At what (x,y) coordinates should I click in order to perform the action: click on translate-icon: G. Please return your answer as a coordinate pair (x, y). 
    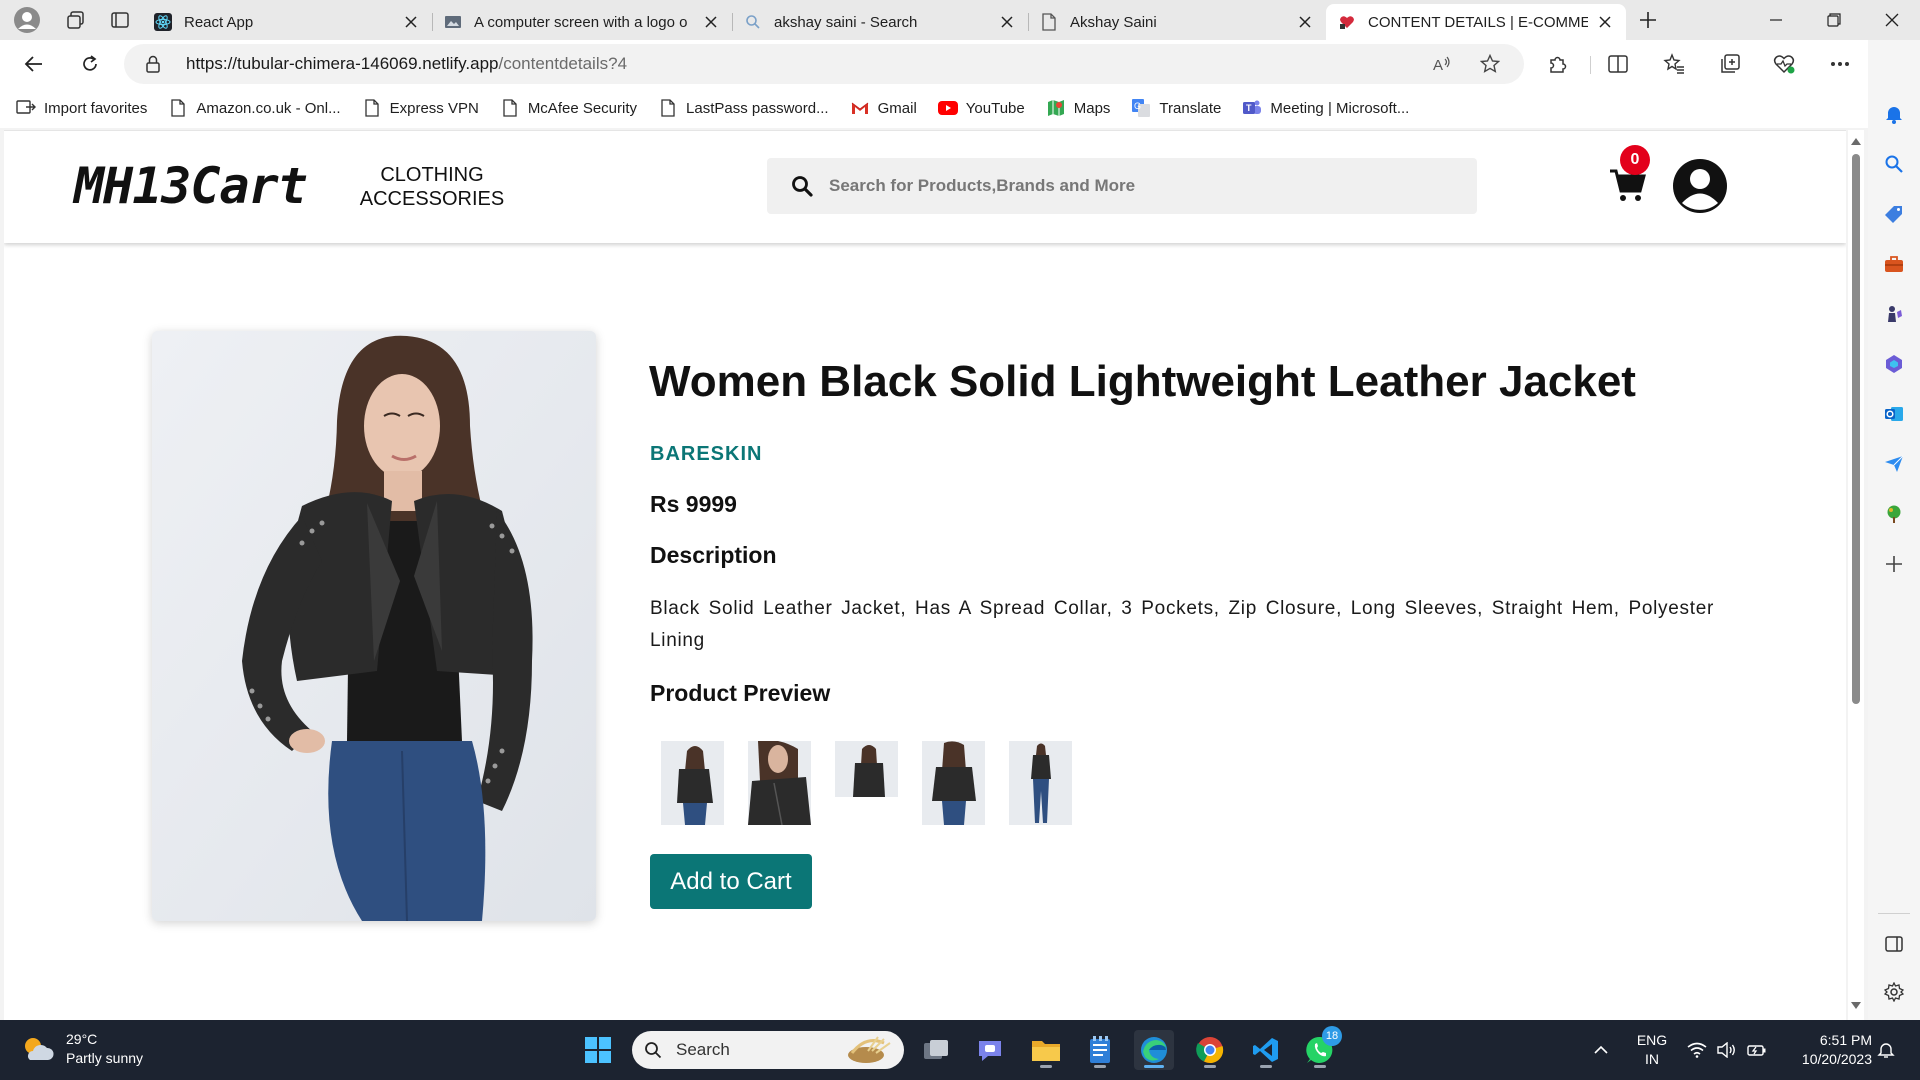
    Looking at the image, I should click on (1141, 108).